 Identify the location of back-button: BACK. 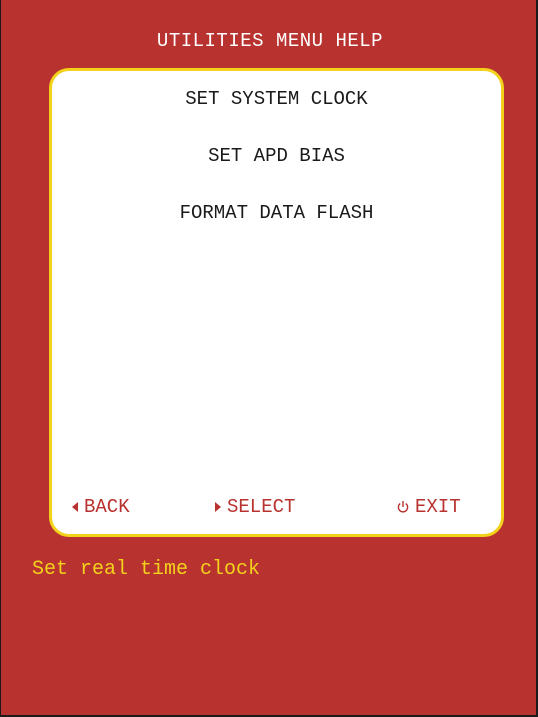
(101, 507).